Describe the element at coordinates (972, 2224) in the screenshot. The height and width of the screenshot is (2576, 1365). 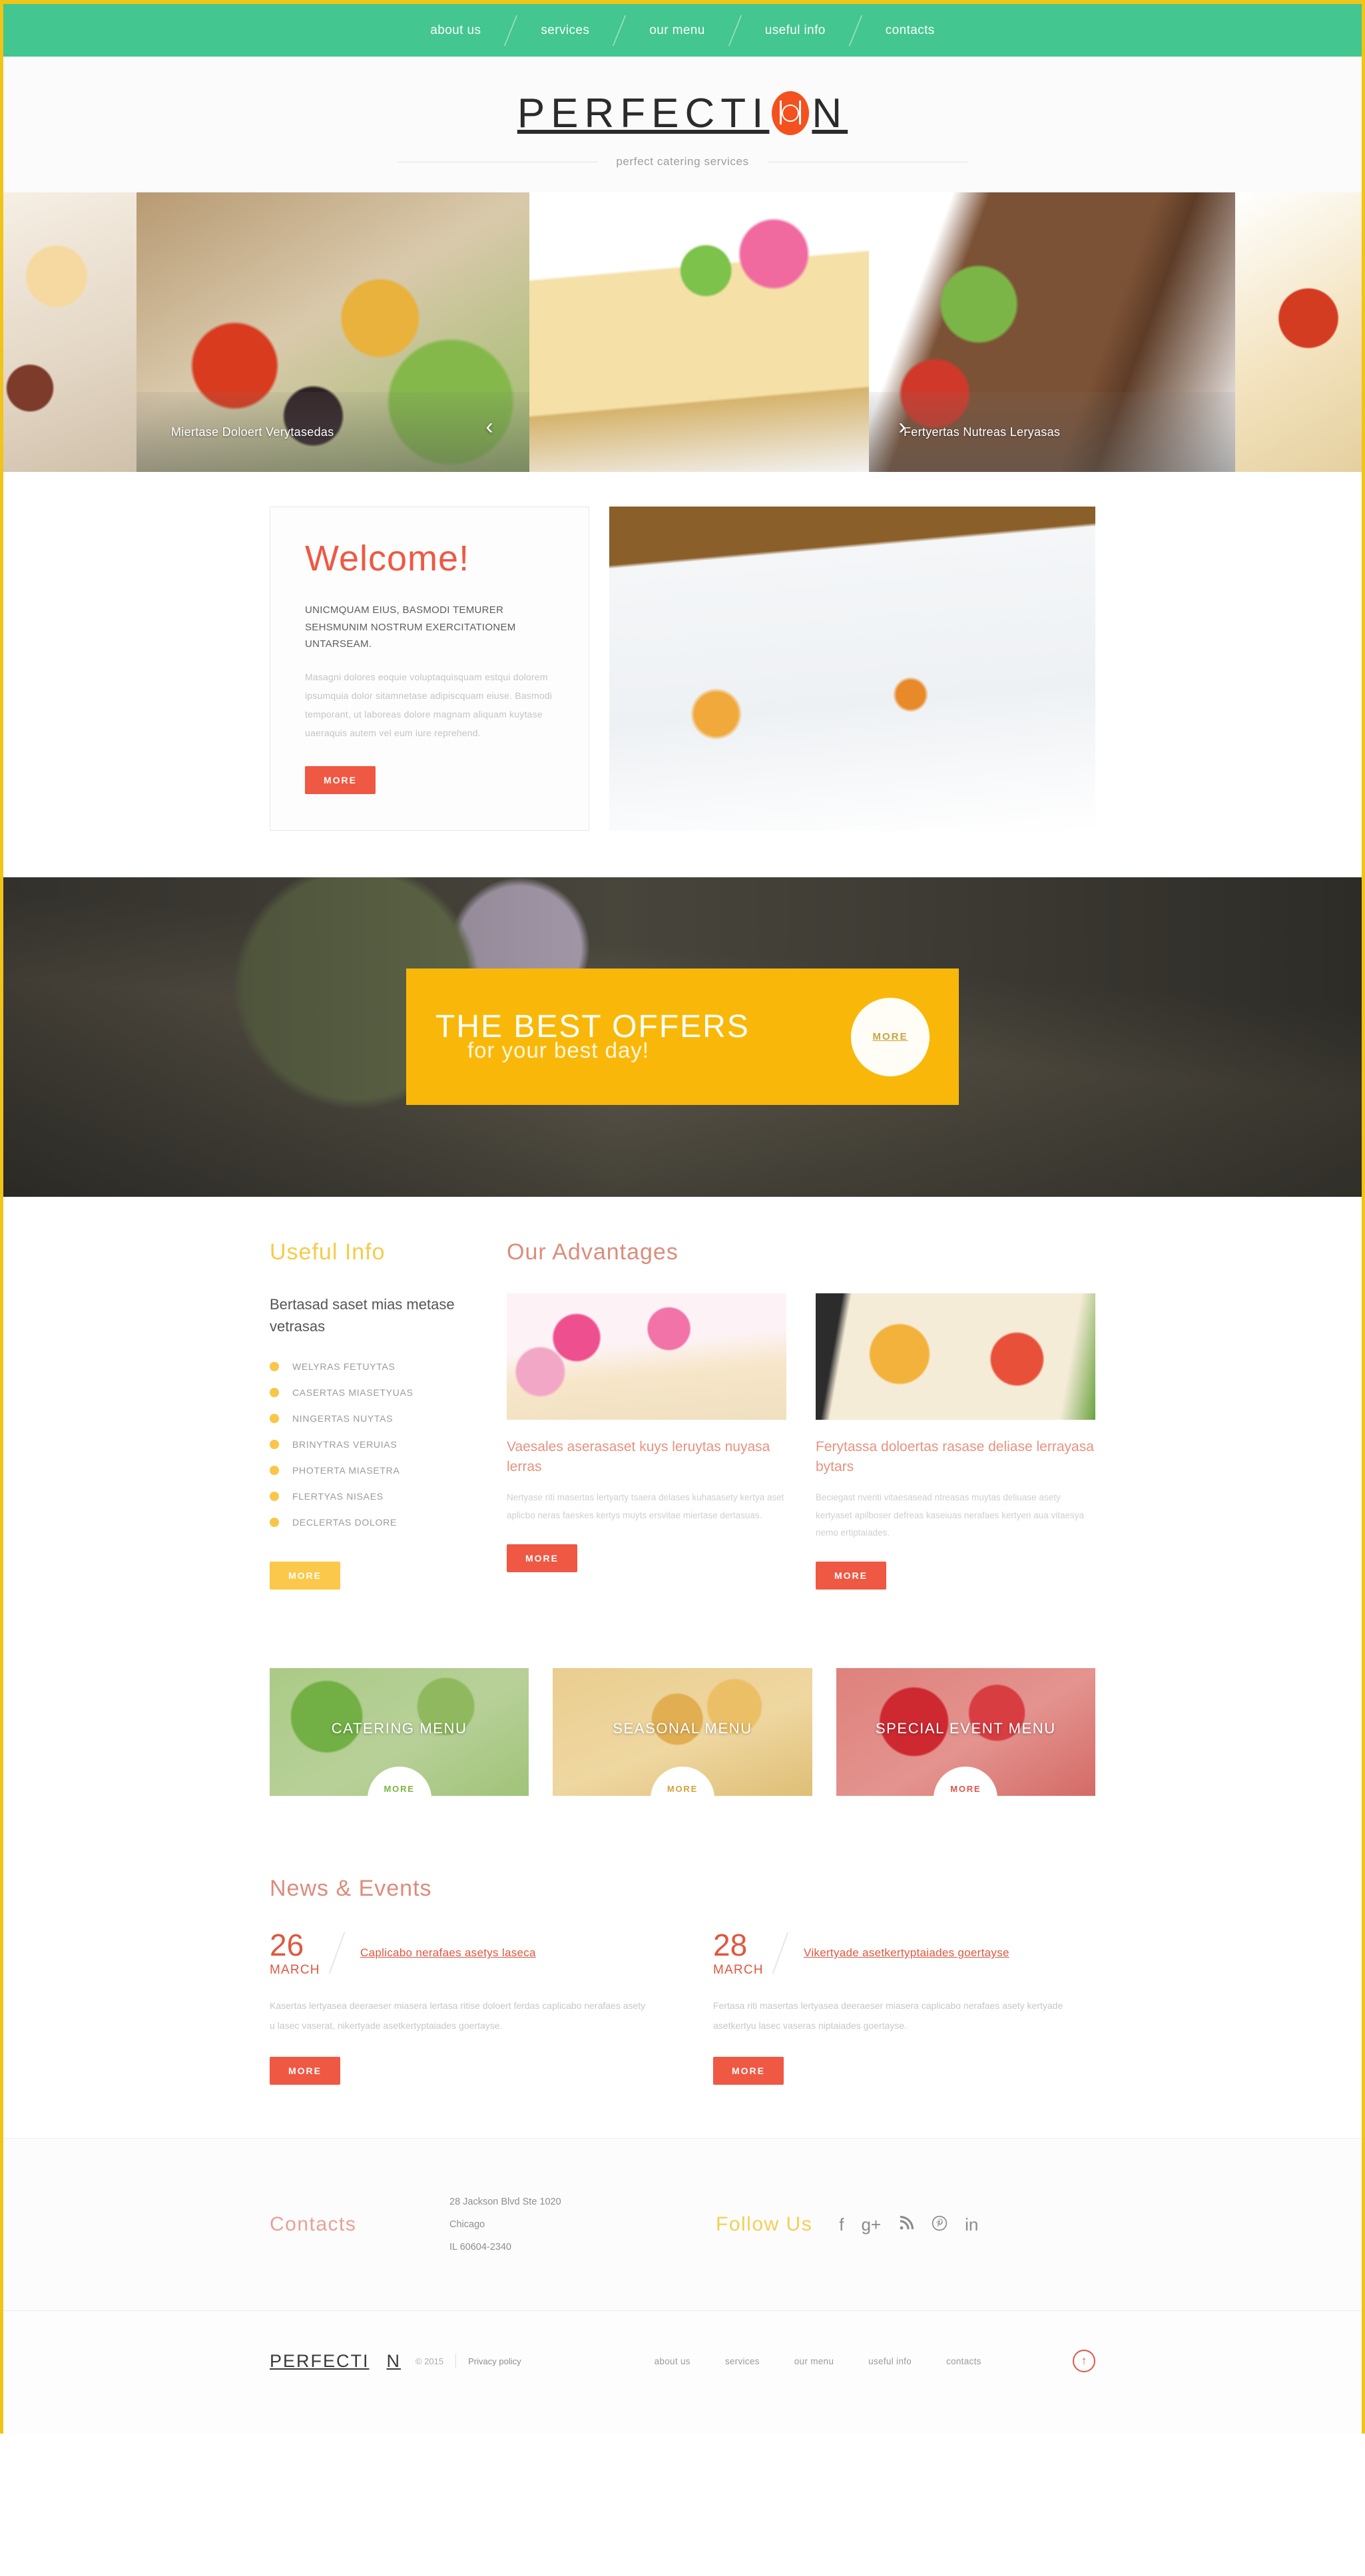
I see `linkedin-icon: in` at that location.